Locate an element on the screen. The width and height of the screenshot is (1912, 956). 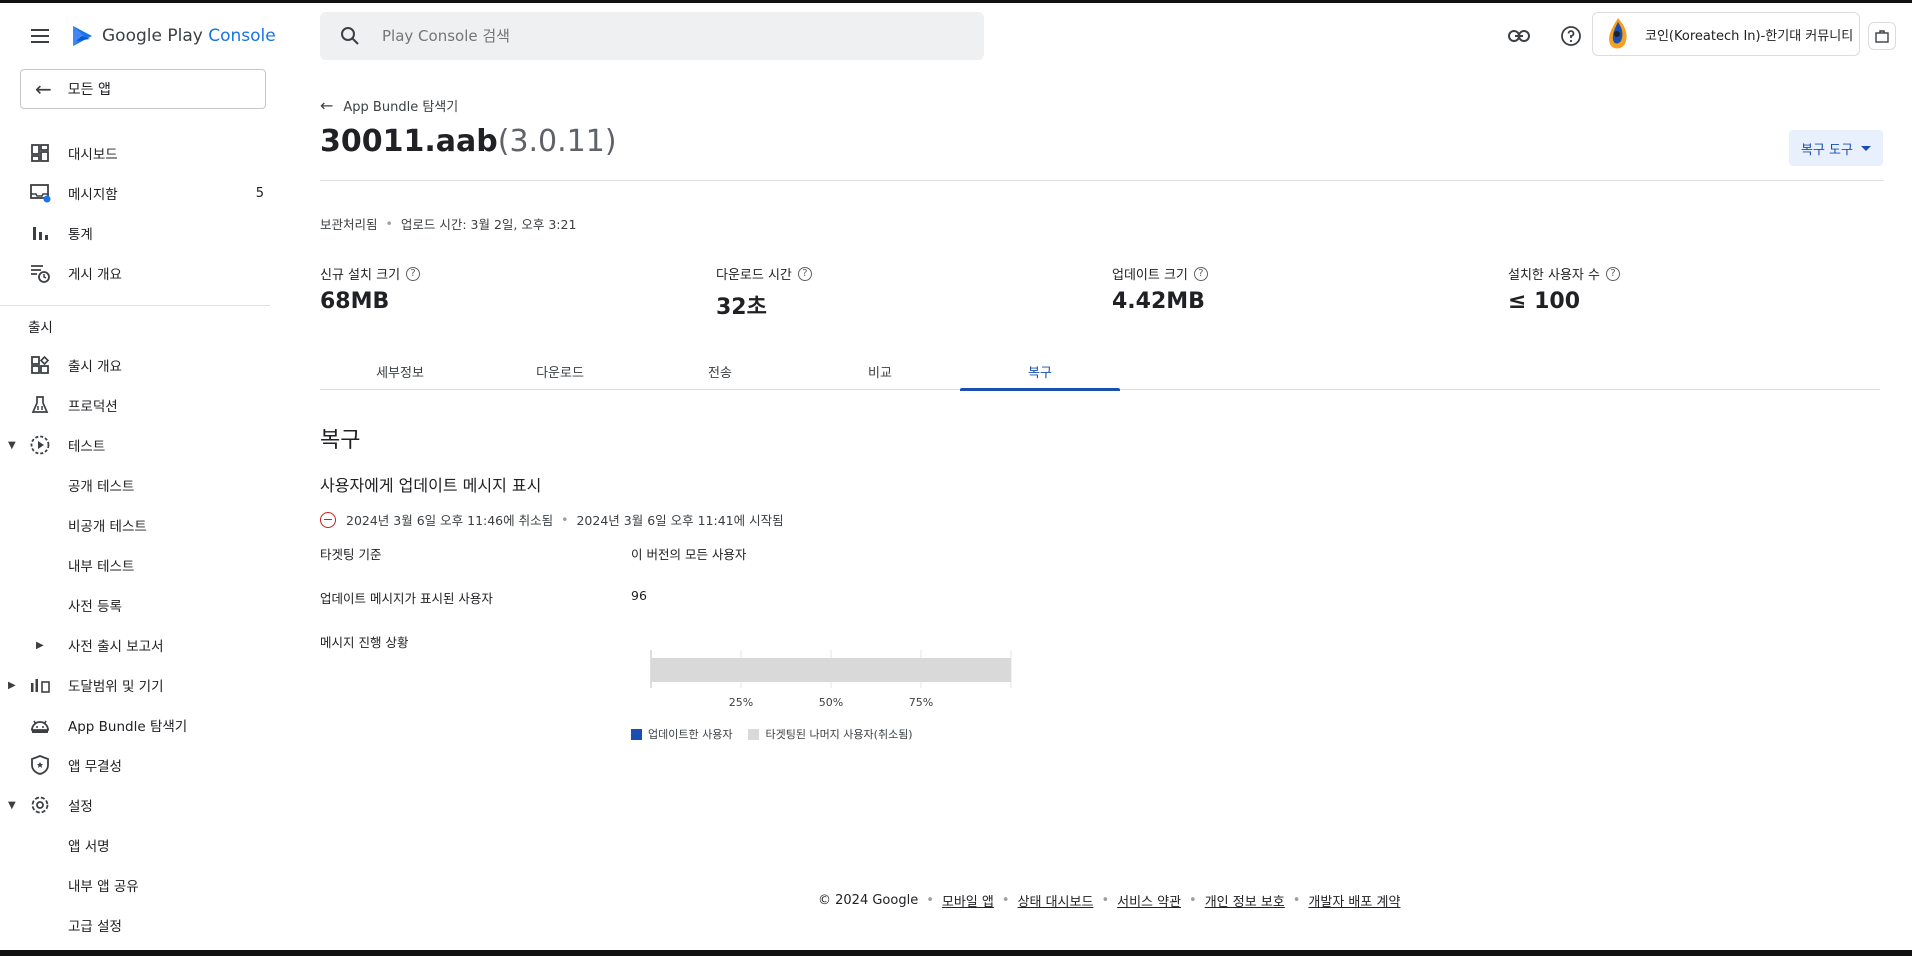
sidebar-item-publishing-overview: 게시 개요 is located at coordinates (135, 273).